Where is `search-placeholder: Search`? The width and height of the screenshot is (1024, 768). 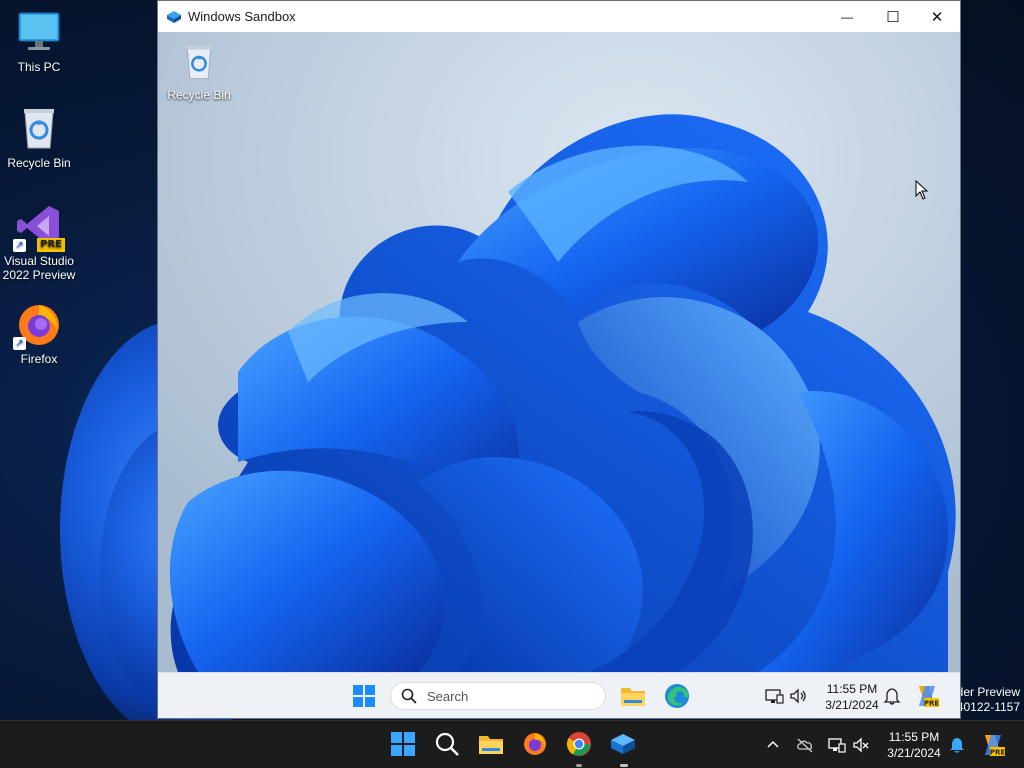
search-placeholder: Search is located at coordinates (448, 696).